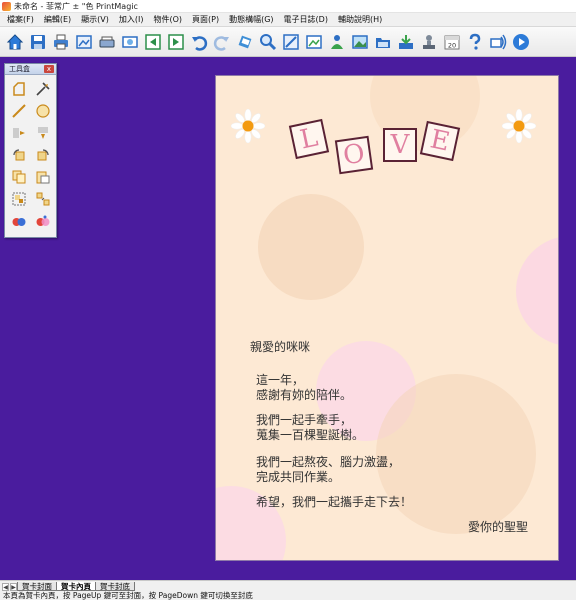  Describe the element at coordinates (43, 155) in the screenshot. I see `rotate-right-icon` at that location.